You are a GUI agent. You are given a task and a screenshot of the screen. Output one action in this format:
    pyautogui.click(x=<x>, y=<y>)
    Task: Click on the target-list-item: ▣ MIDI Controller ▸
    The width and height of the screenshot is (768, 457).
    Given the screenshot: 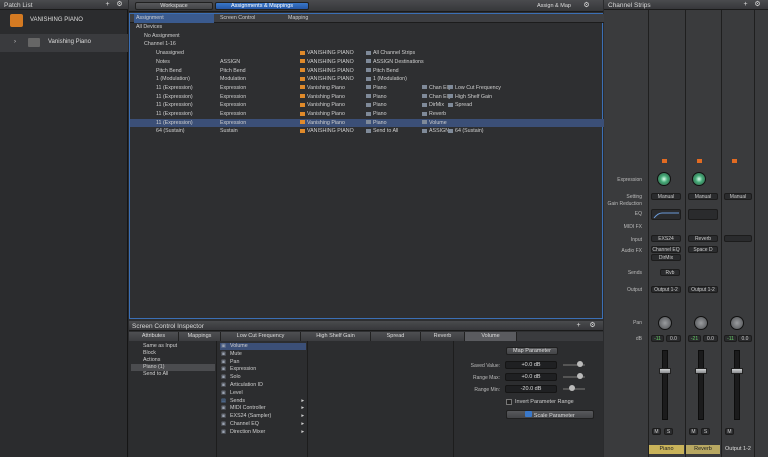 What is the action you would take?
    pyautogui.click(x=263, y=408)
    